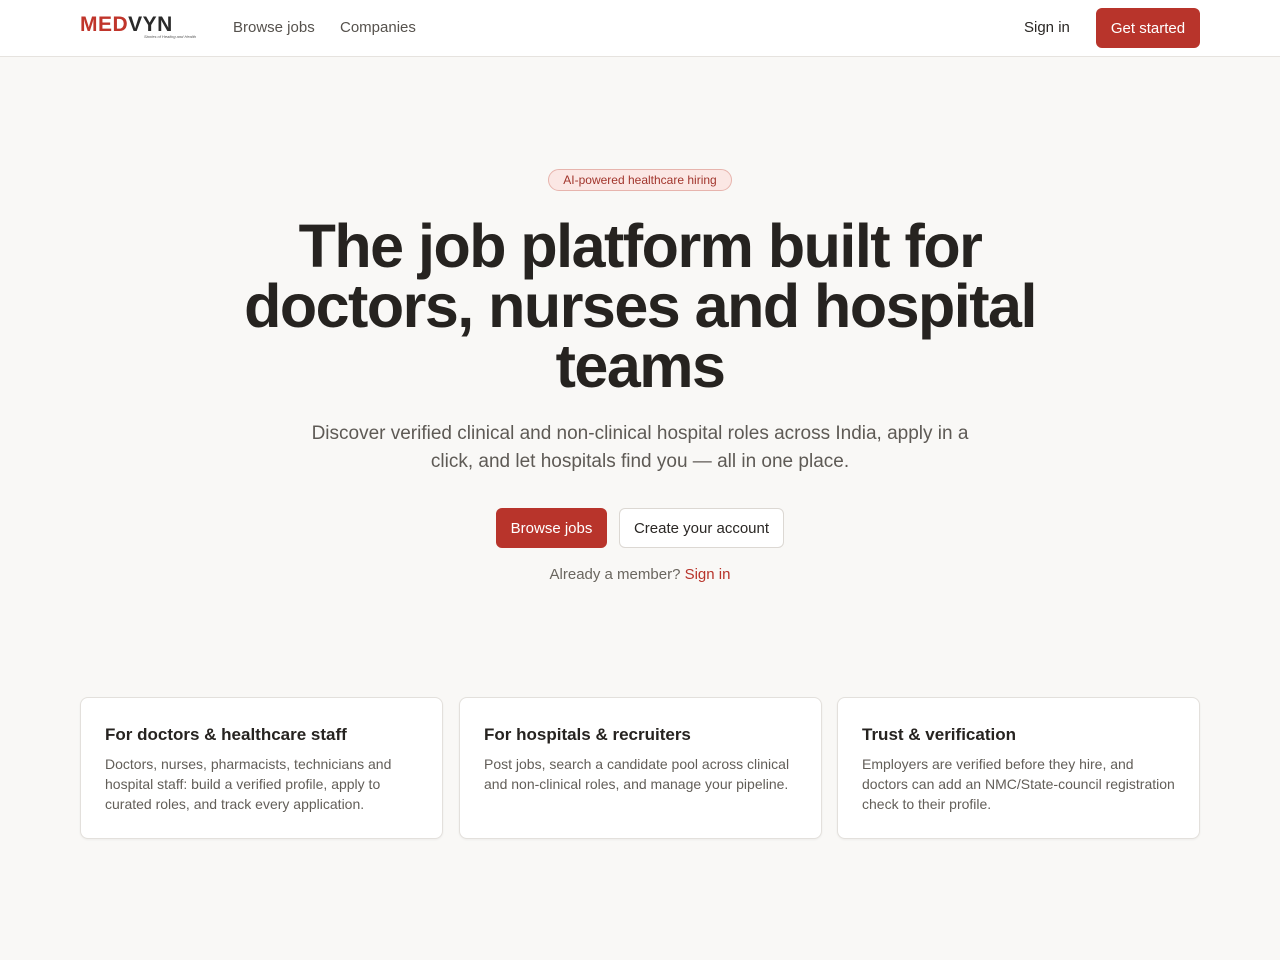  Describe the element at coordinates (640, 180) in the screenshot. I see `ai-badge: AI-powered healthcare hiring` at that location.